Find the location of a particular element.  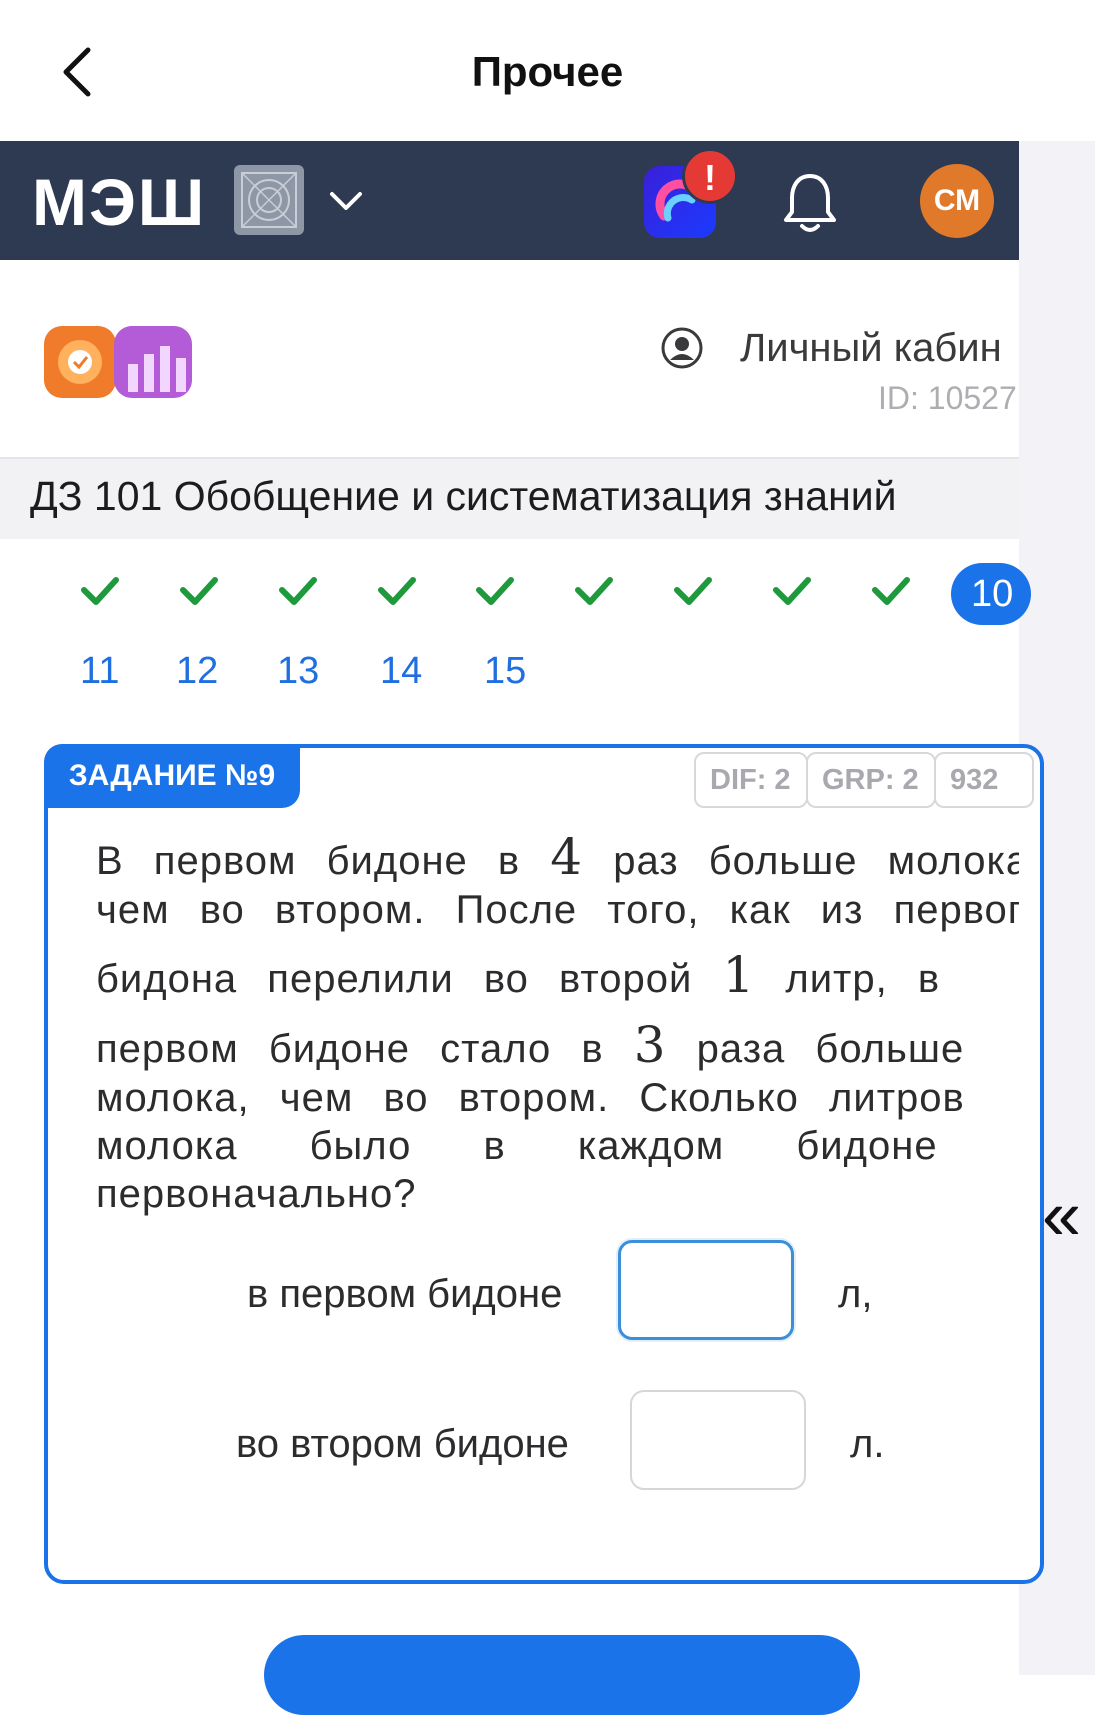

assignment-title: ДЗ 101 Обобщение и систематизация знаний is located at coordinates (463, 496).